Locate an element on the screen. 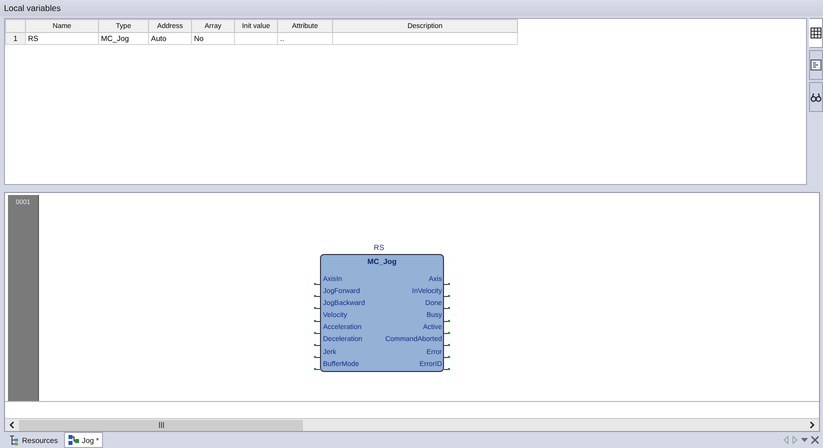  close-icon is located at coordinates (815, 440).